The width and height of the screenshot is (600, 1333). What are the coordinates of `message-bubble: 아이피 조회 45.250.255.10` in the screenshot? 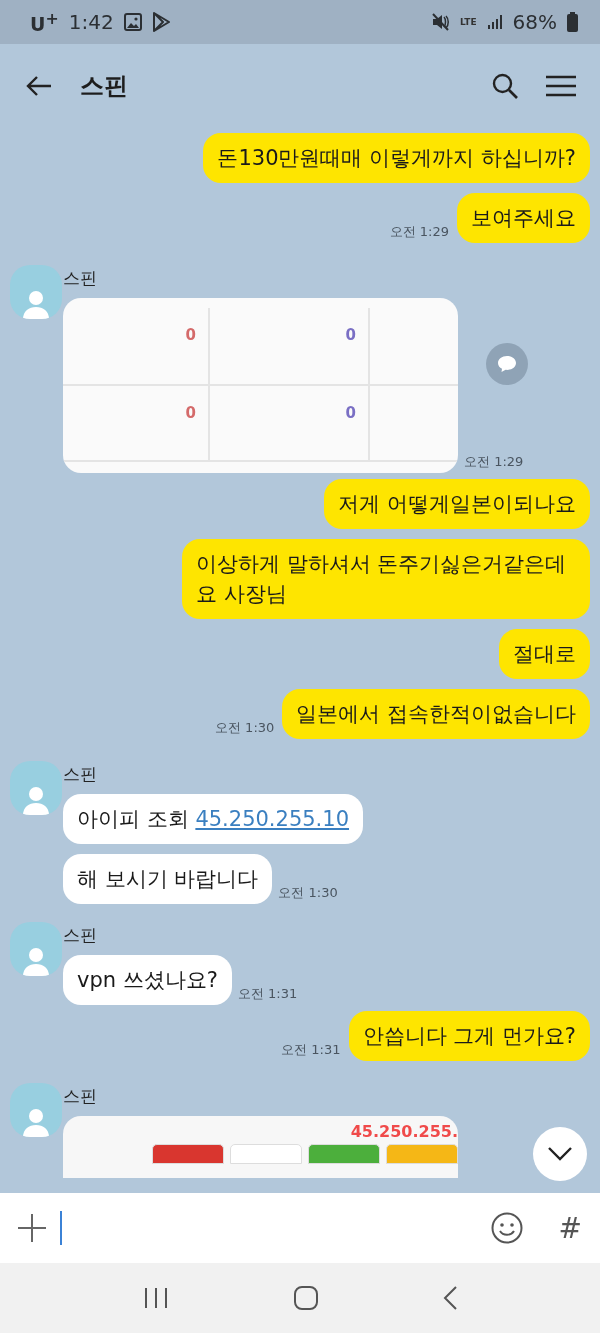 It's located at (213, 819).